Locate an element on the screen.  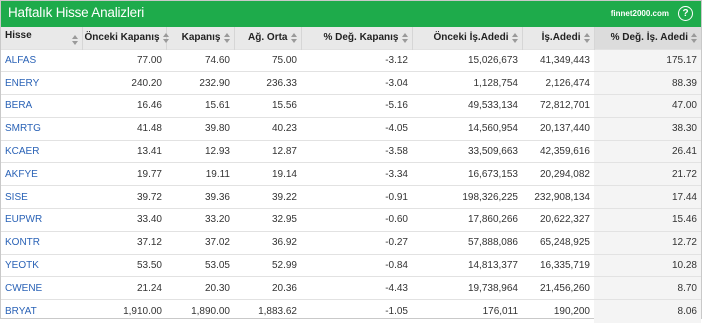
table-cell: 38.30 is located at coordinates (647, 129).